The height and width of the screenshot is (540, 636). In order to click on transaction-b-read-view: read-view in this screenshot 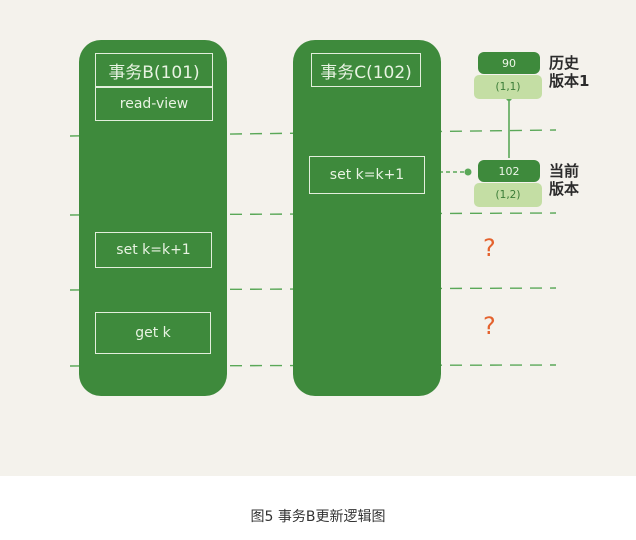, I will do `click(154, 104)`.